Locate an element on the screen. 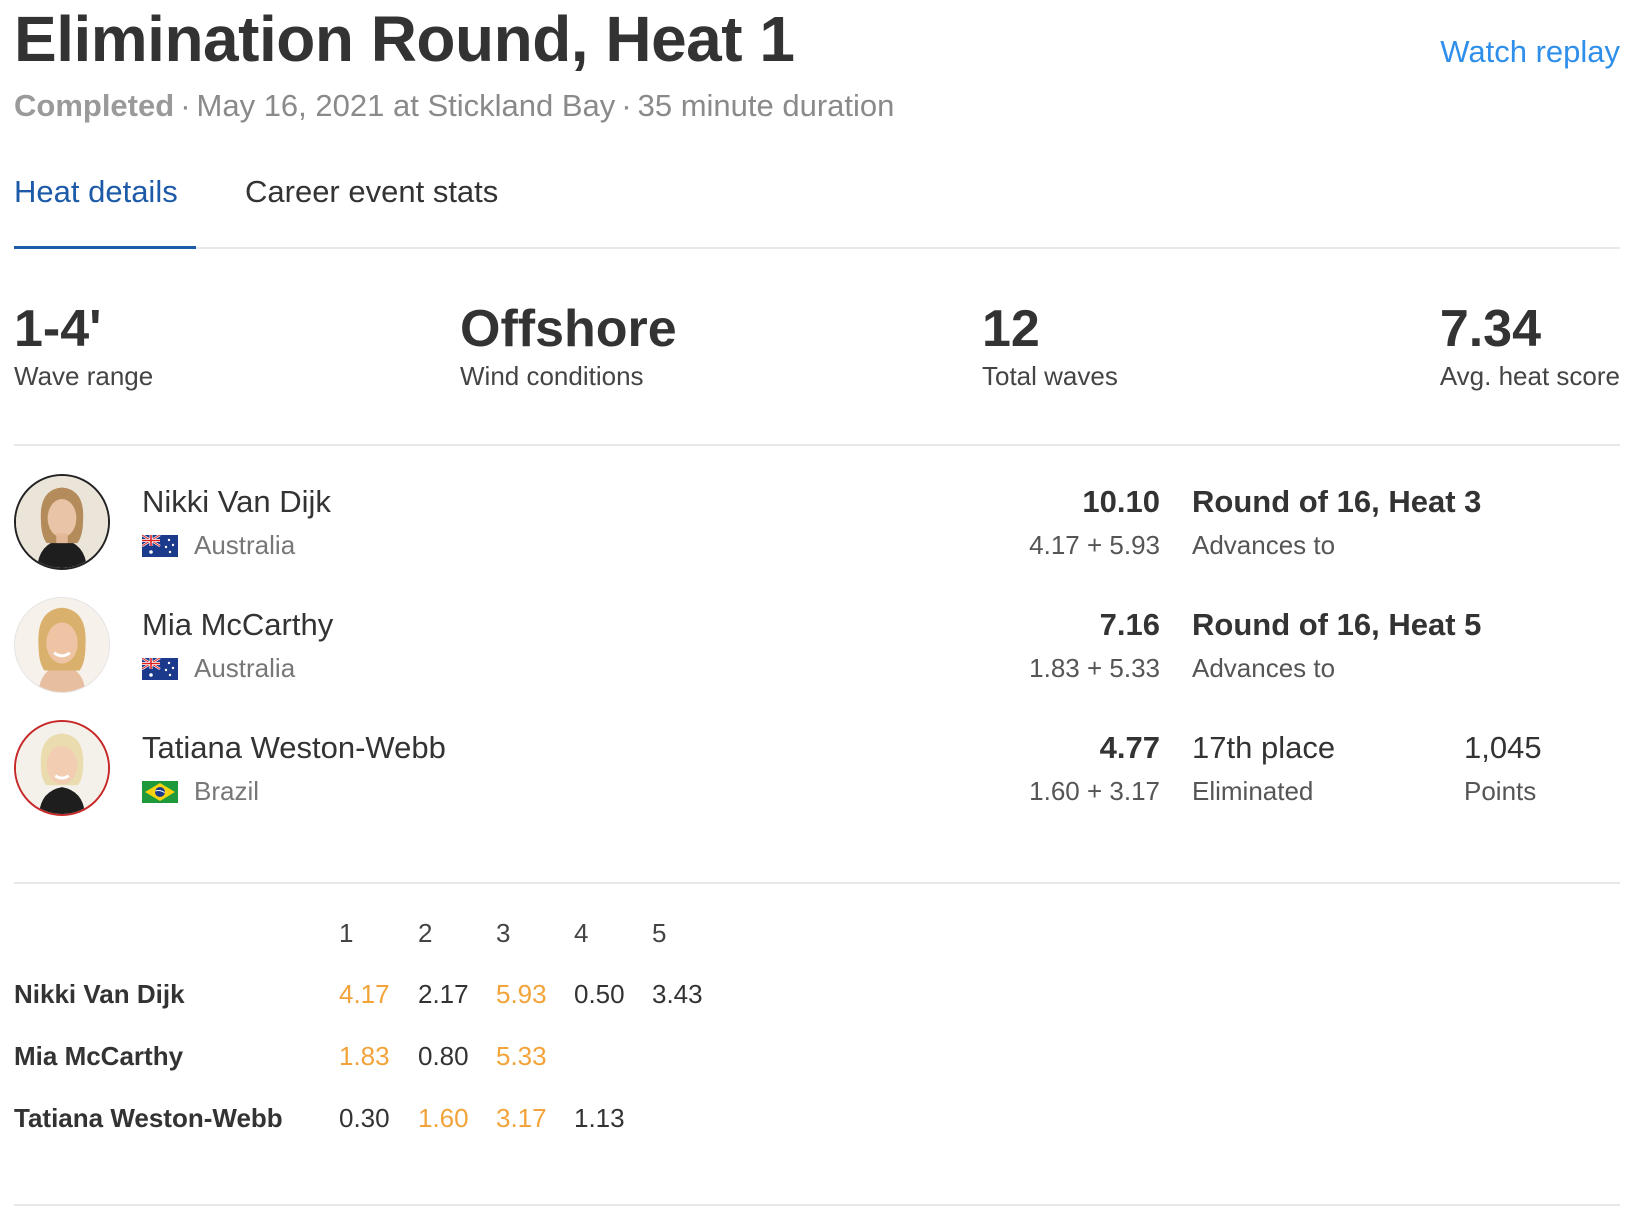 This screenshot has height=1218, width=1632. wave-score: 0.50 is located at coordinates (599, 994).